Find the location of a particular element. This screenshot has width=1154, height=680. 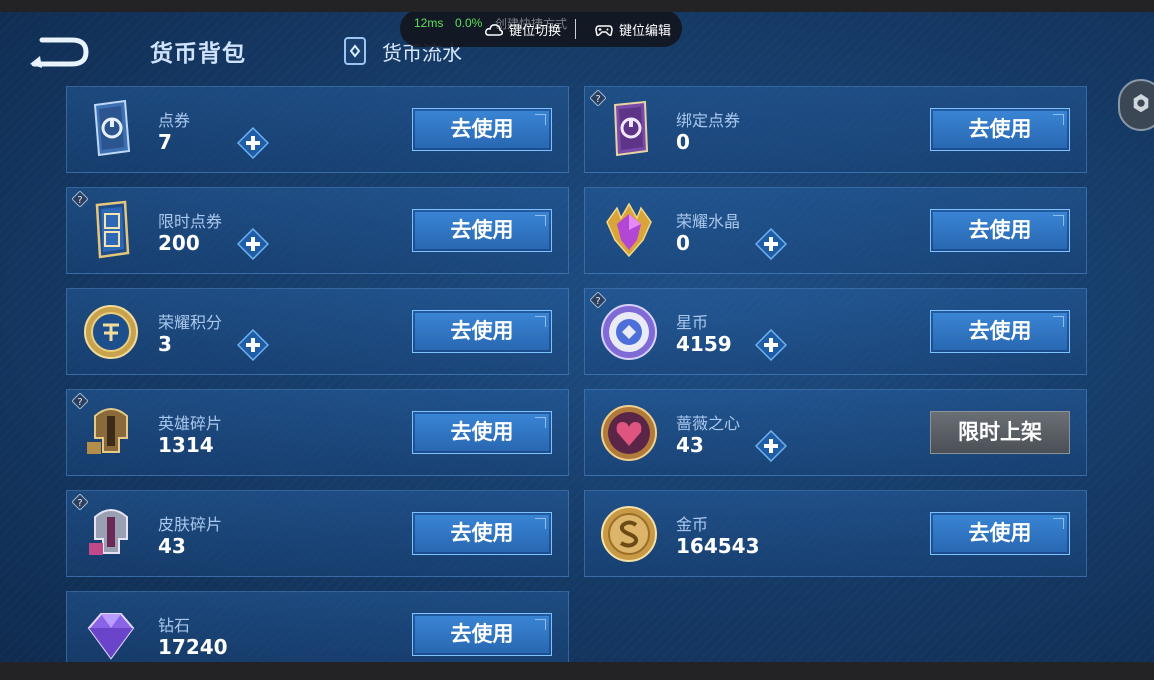

window-top-bar is located at coordinates (577, 6).